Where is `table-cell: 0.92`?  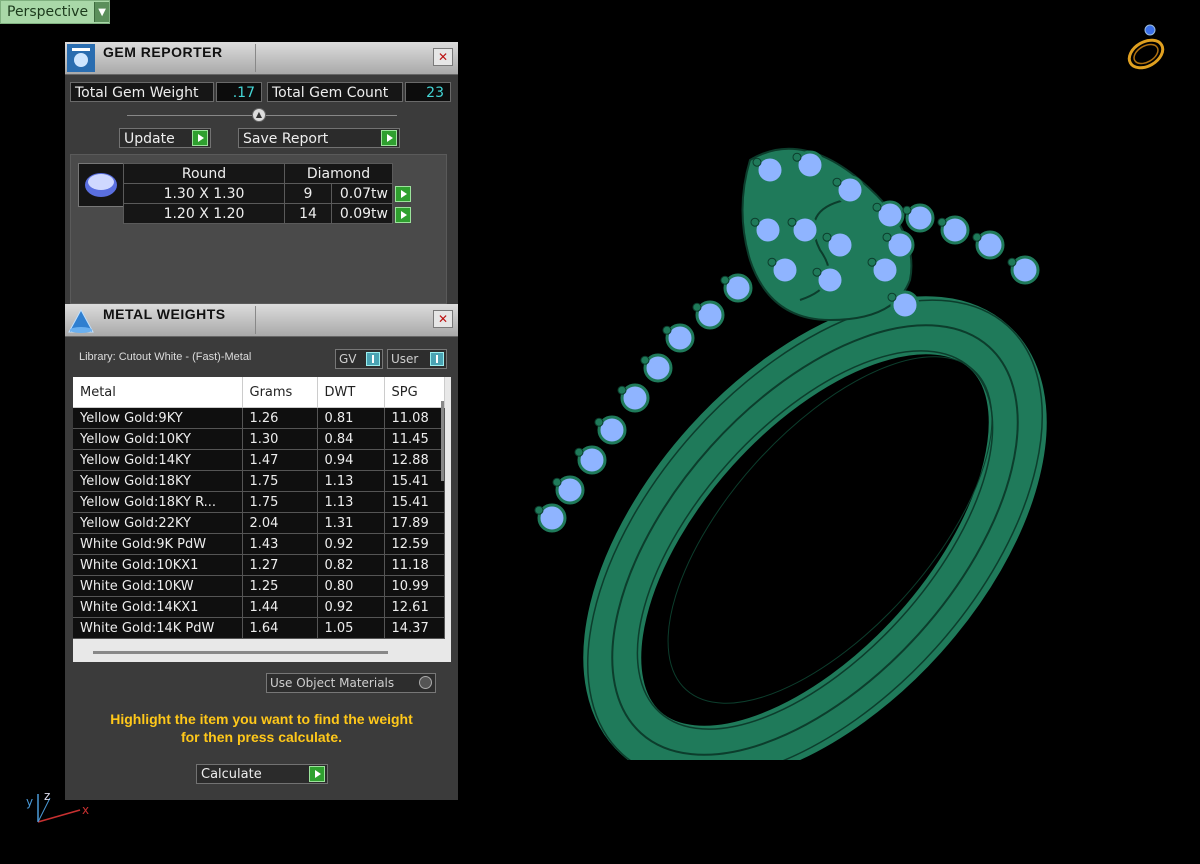 table-cell: 0.92 is located at coordinates (351, 607).